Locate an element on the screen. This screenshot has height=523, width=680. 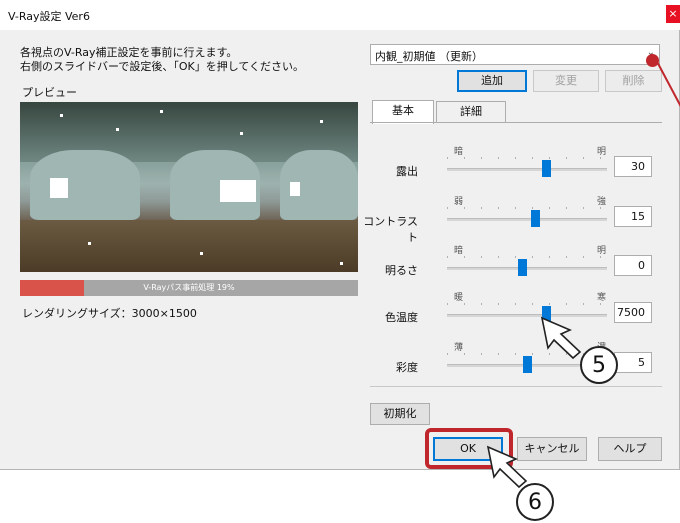
hint-line-2: 右側のスライドバーで設定後、「OK」を押してください。 is located at coordinates (162, 66).